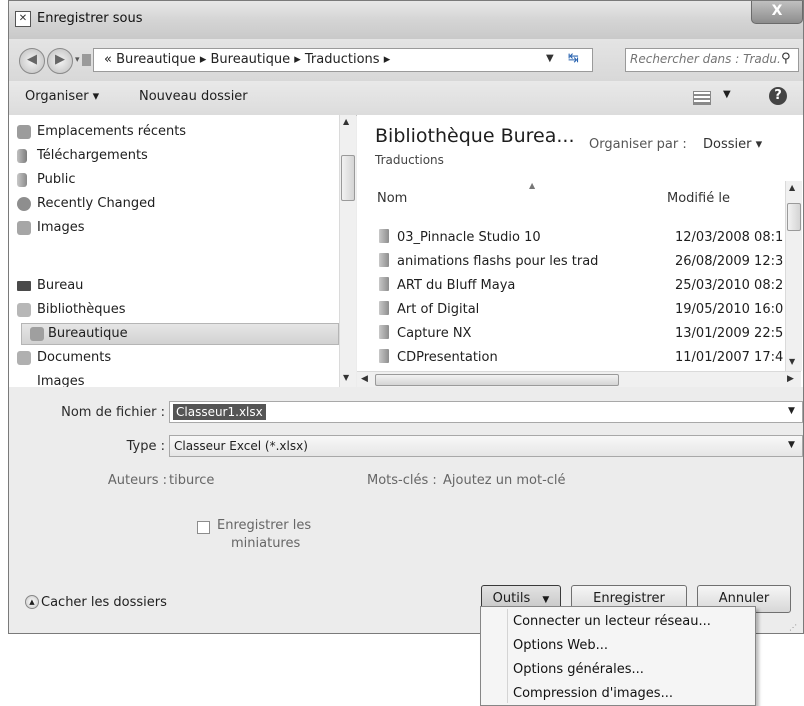 This screenshot has height=706, width=804. What do you see at coordinates (241, 446) in the screenshot?
I see `type-value: Classeur Excel (*.xlsx)` at bounding box center [241, 446].